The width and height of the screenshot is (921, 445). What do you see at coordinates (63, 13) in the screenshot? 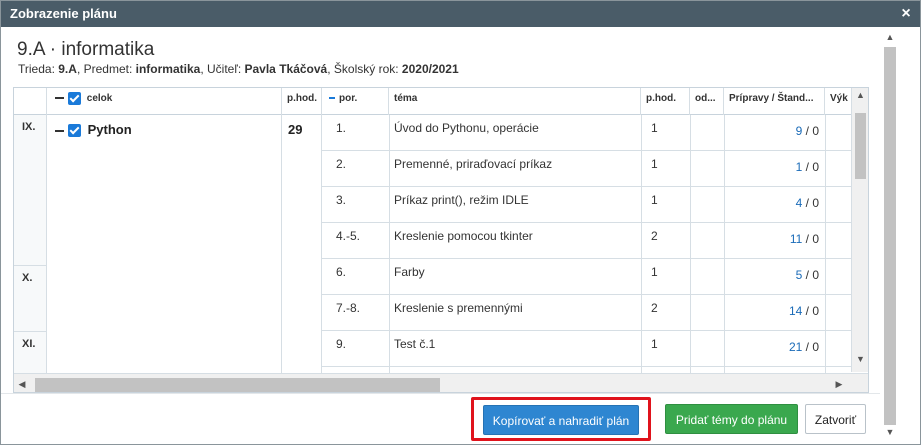
I see `dialog-title: Zobrazenie plánu` at bounding box center [63, 13].